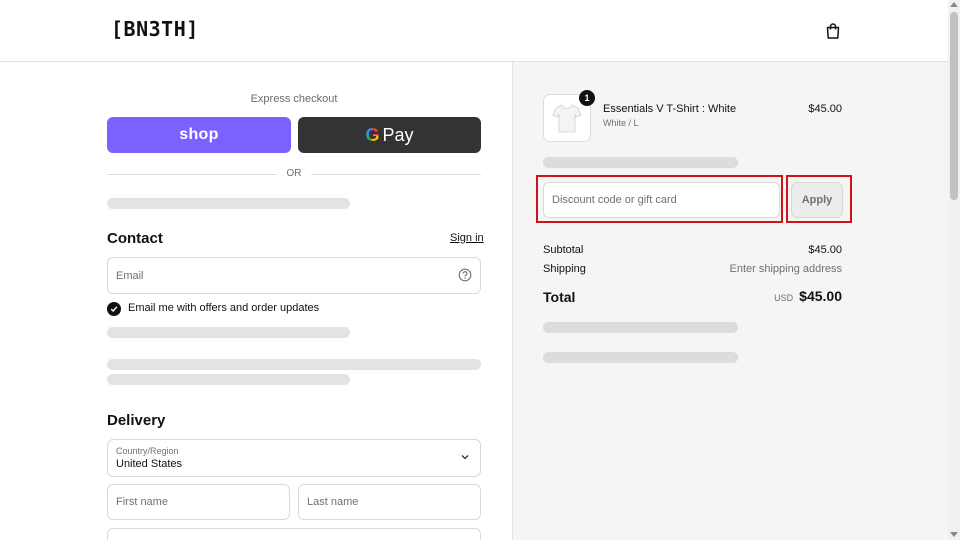 The image size is (960, 540). I want to click on shipping-label: Shipping, so click(564, 269).